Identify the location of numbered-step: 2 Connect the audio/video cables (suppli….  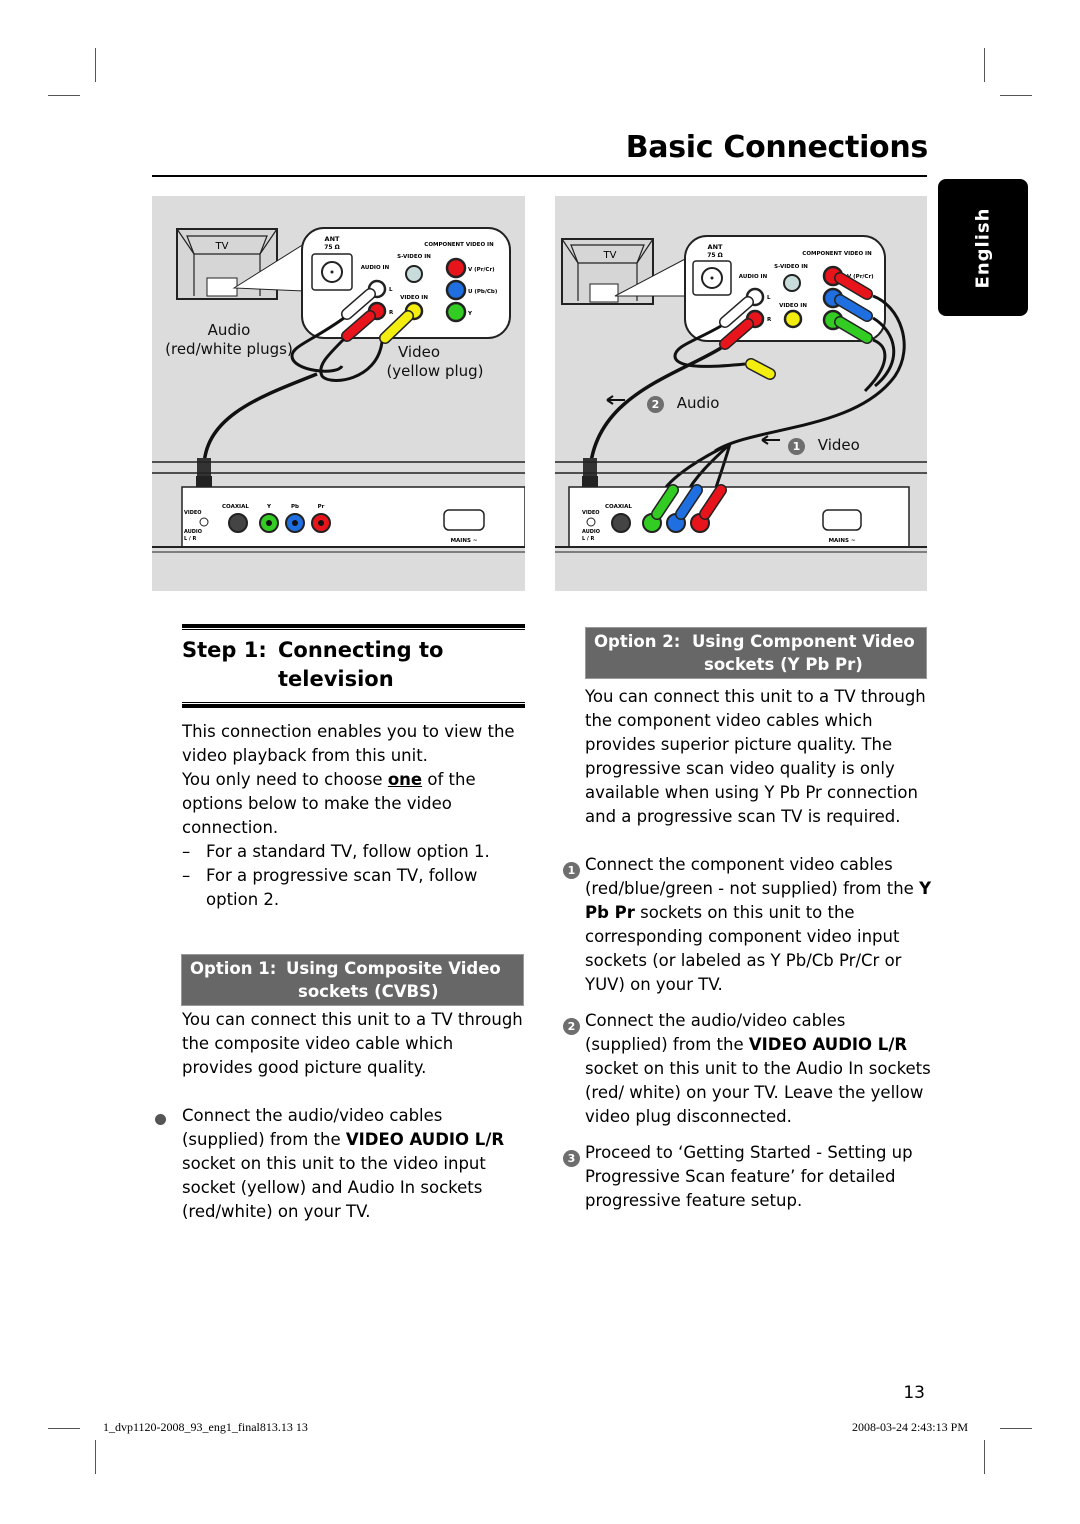
(748, 1069).